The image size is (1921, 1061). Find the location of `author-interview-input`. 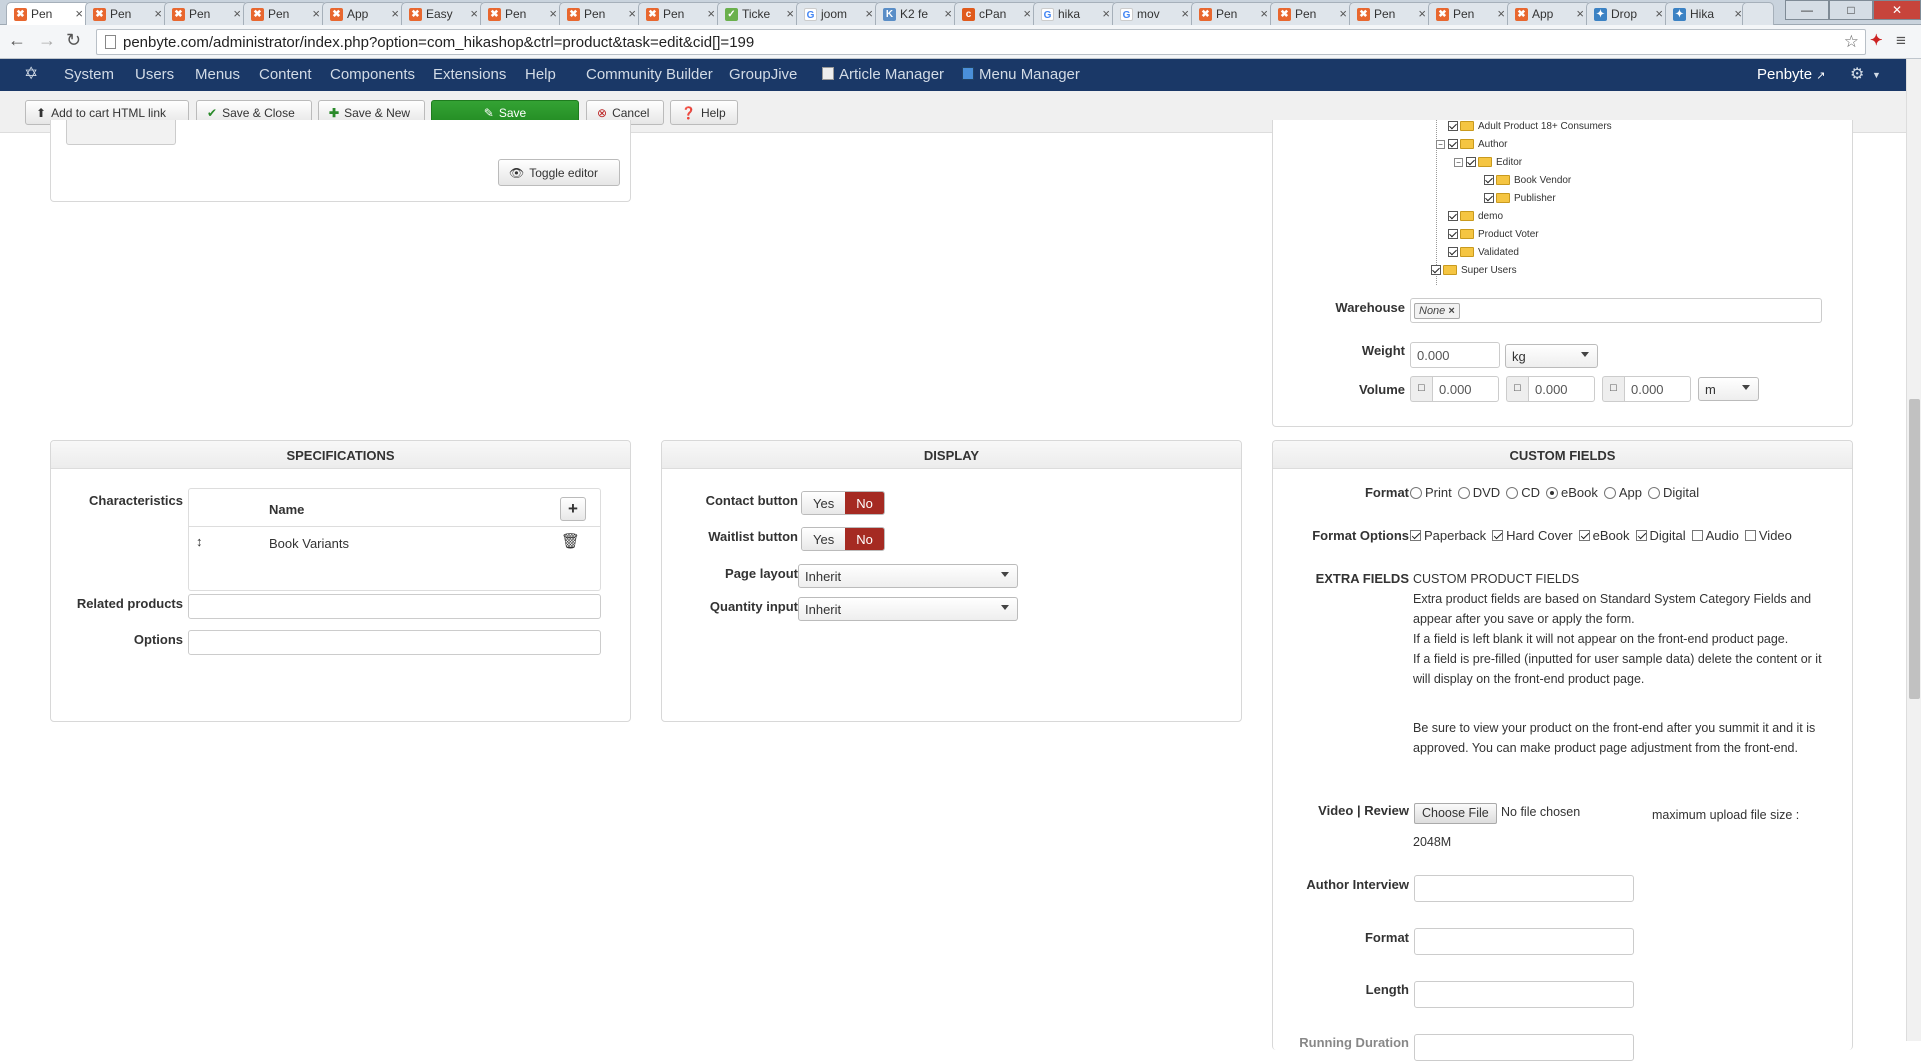

author-interview-input is located at coordinates (1524, 888).